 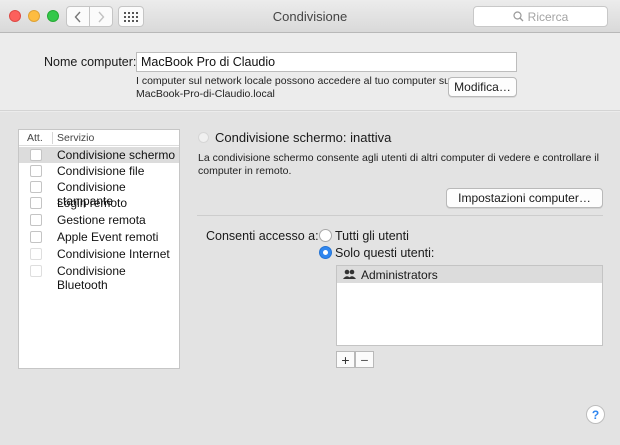 What do you see at coordinates (101, 220) in the screenshot?
I see `service-label: Gestione remota` at bounding box center [101, 220].